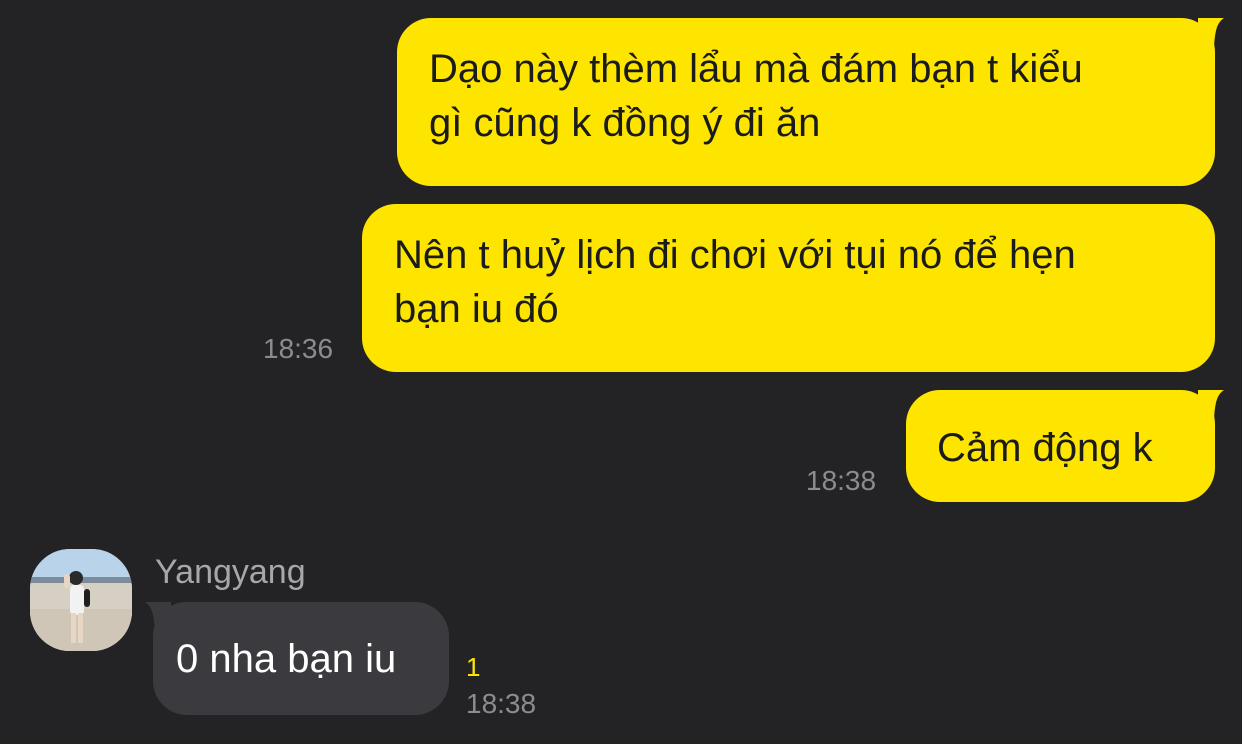 The image size is (1242, 744). What do you see at coordinates (301, 658) in the screenshot?
I see `incoming-message-bubble: 0 nha bạn iu` at bounding box center [301, 658].